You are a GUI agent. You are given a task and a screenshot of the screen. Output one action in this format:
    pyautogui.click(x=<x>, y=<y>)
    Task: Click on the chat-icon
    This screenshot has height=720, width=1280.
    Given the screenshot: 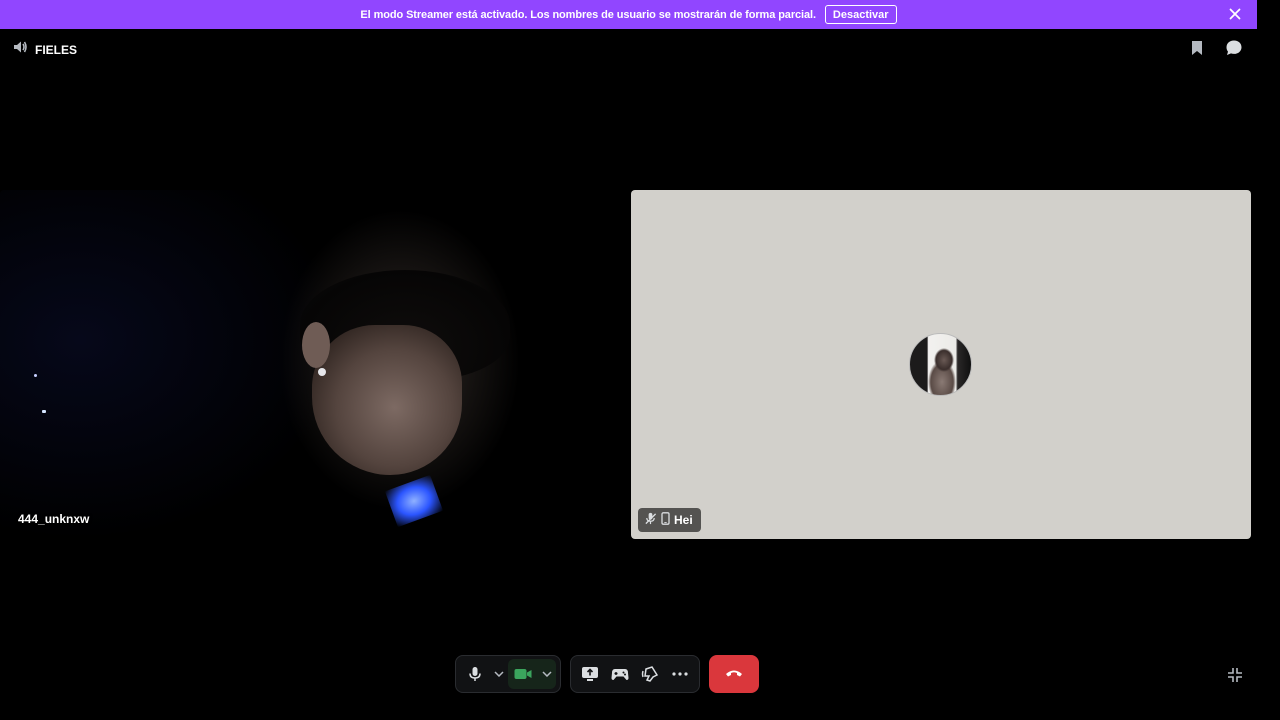 What is the action you would take?
    pyautogui.click(x=1234, y=48)
    